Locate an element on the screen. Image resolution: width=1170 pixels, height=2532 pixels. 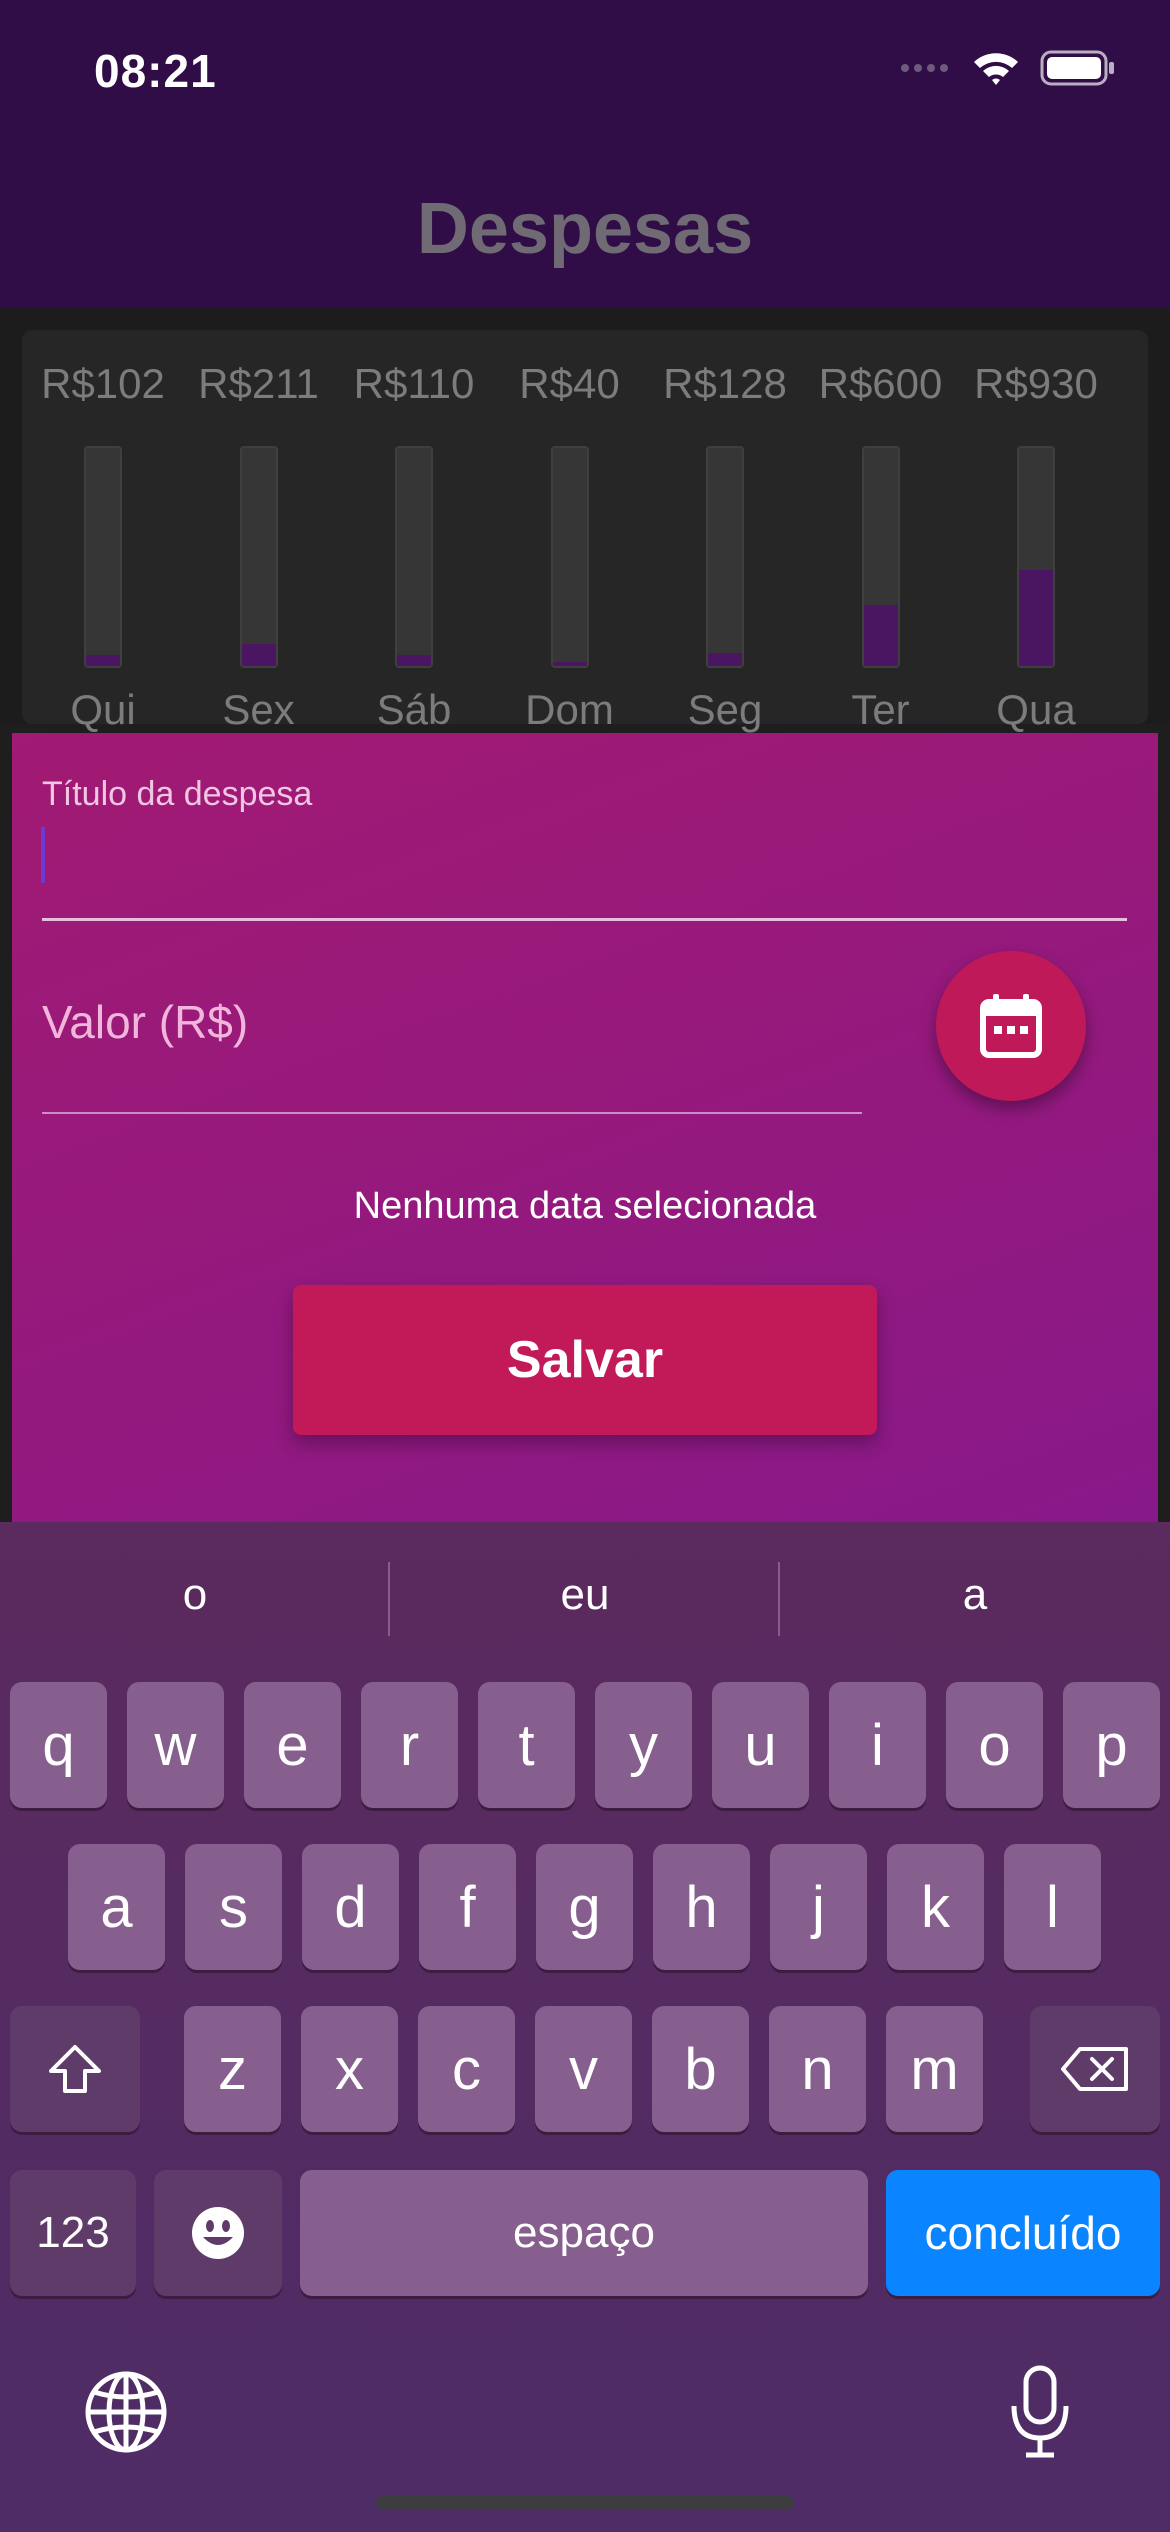
emoji-icon is located at coordinates (218, 2233).